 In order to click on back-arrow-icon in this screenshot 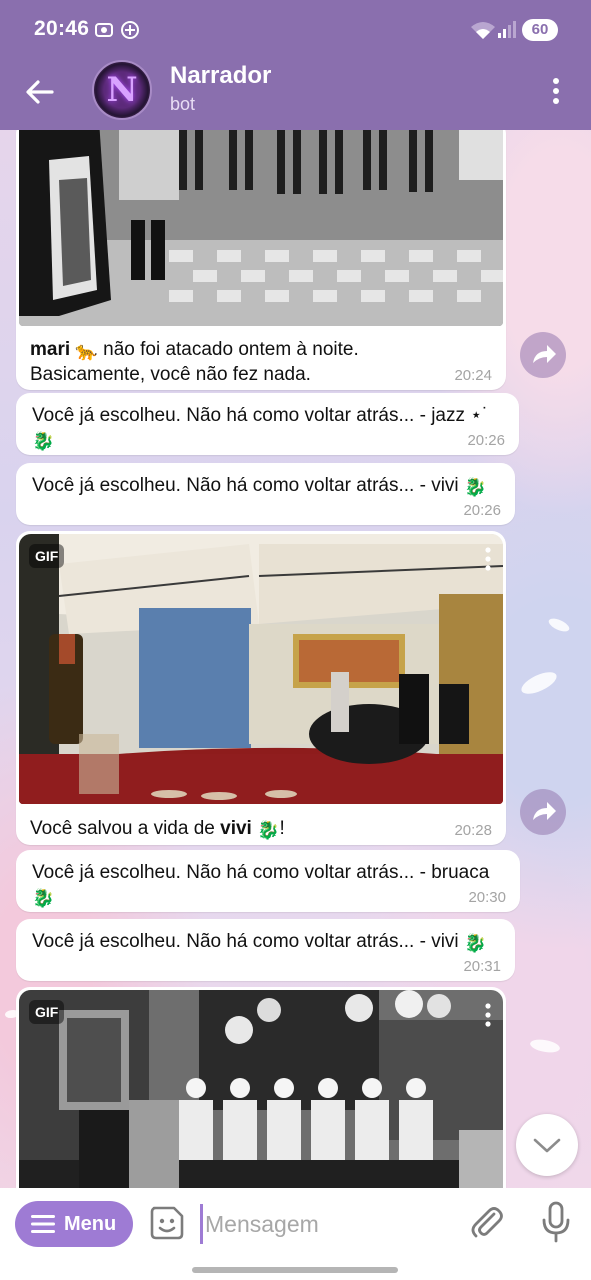, I will do `click(40, 92)`.